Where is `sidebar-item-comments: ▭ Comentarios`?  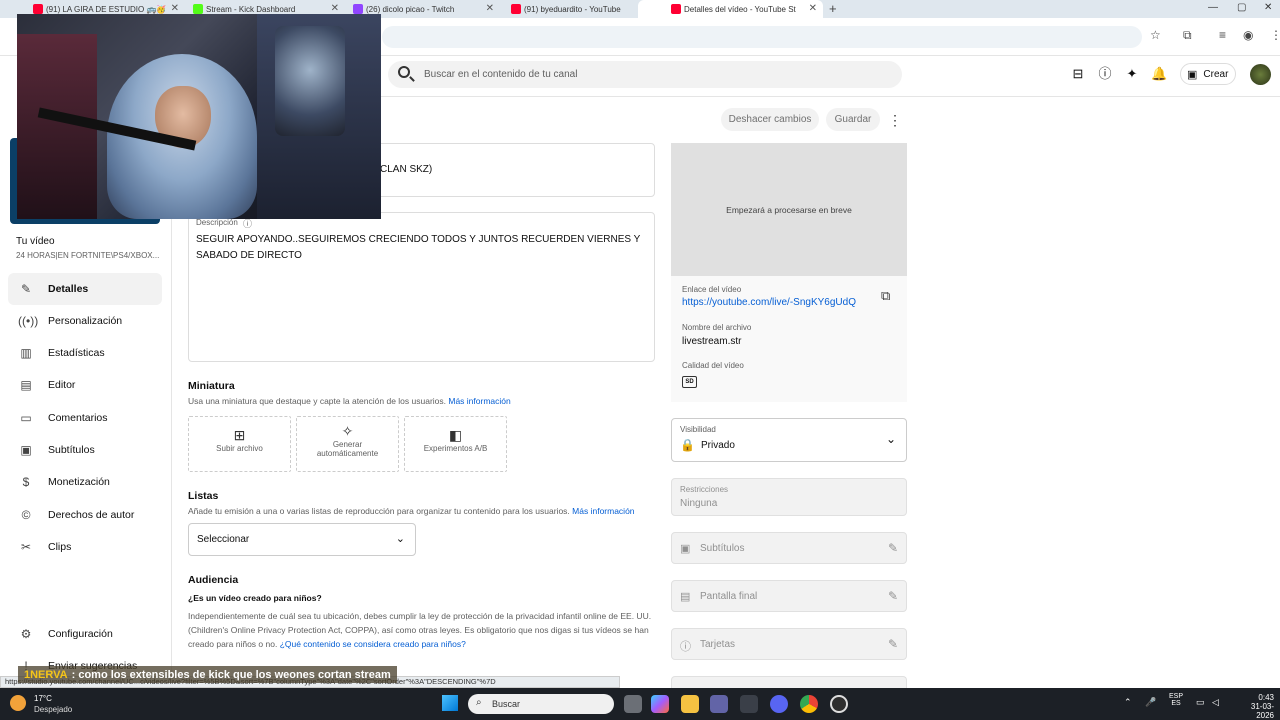
sidebar-item-comments: ▭ Comentarios is located at coordinates (85, 418).